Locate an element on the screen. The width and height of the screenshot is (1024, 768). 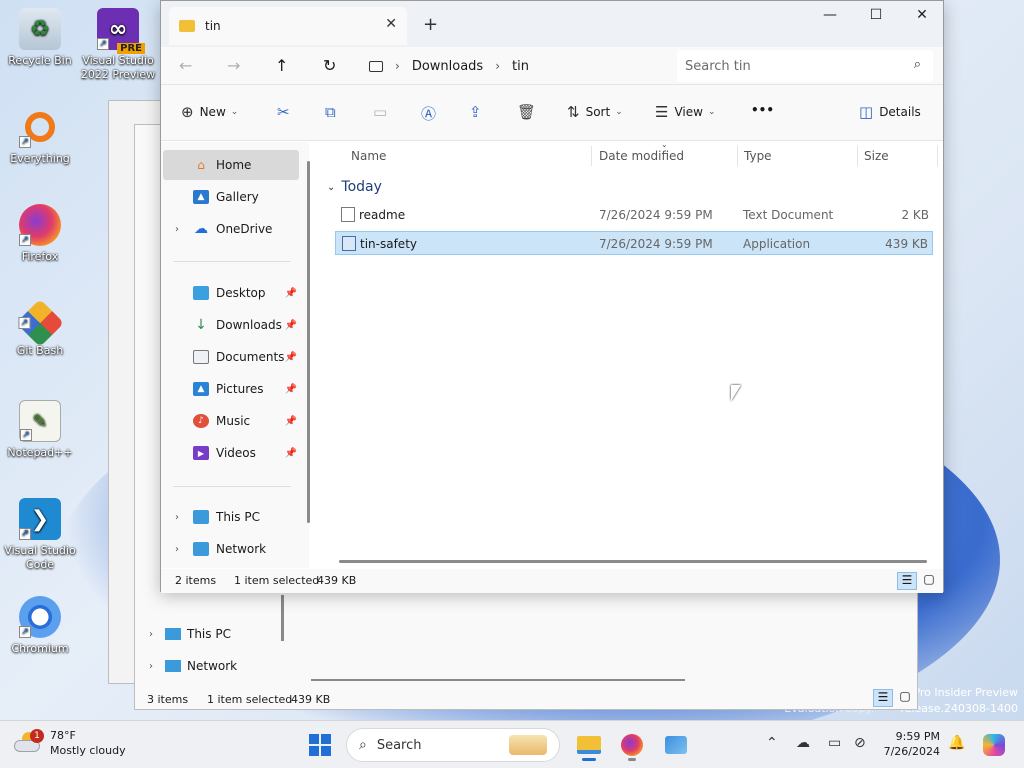
sidebar-item-this-pc: › This PC is located at coordinates (231, 517).